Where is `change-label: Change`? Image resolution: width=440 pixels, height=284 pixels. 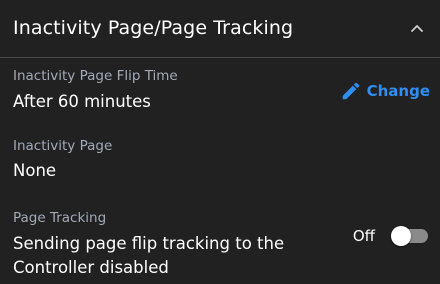
change-label: Change is located at coordinates (398, 91).